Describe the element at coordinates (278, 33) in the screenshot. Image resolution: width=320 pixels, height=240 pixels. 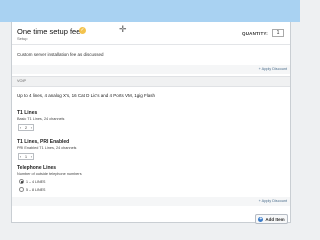
I see `quantity-input: 1` at that location.